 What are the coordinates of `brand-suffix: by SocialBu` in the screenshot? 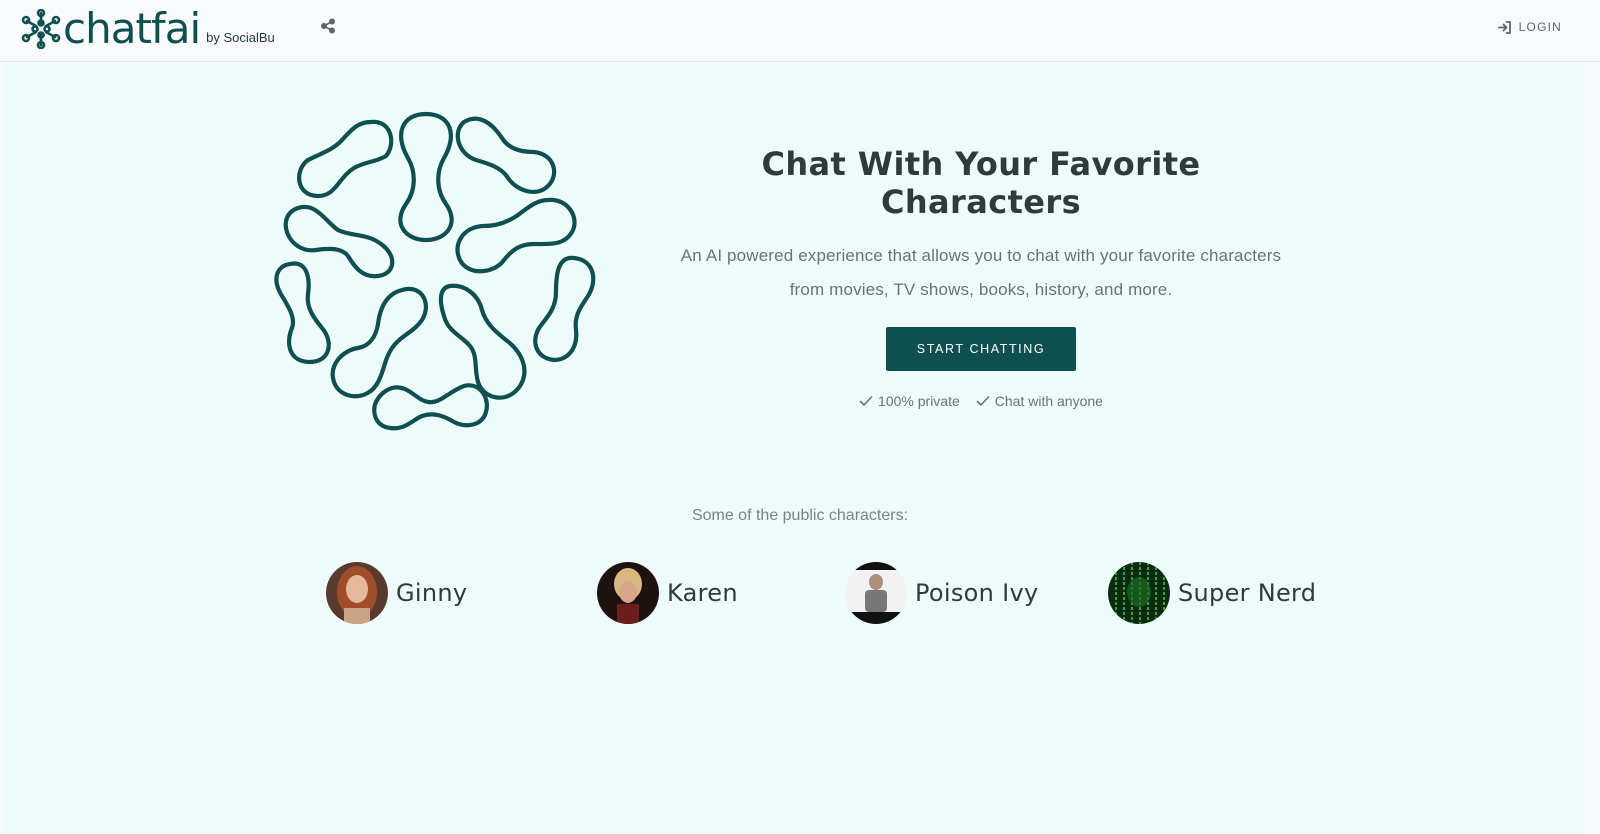 It's located at (240, 37).